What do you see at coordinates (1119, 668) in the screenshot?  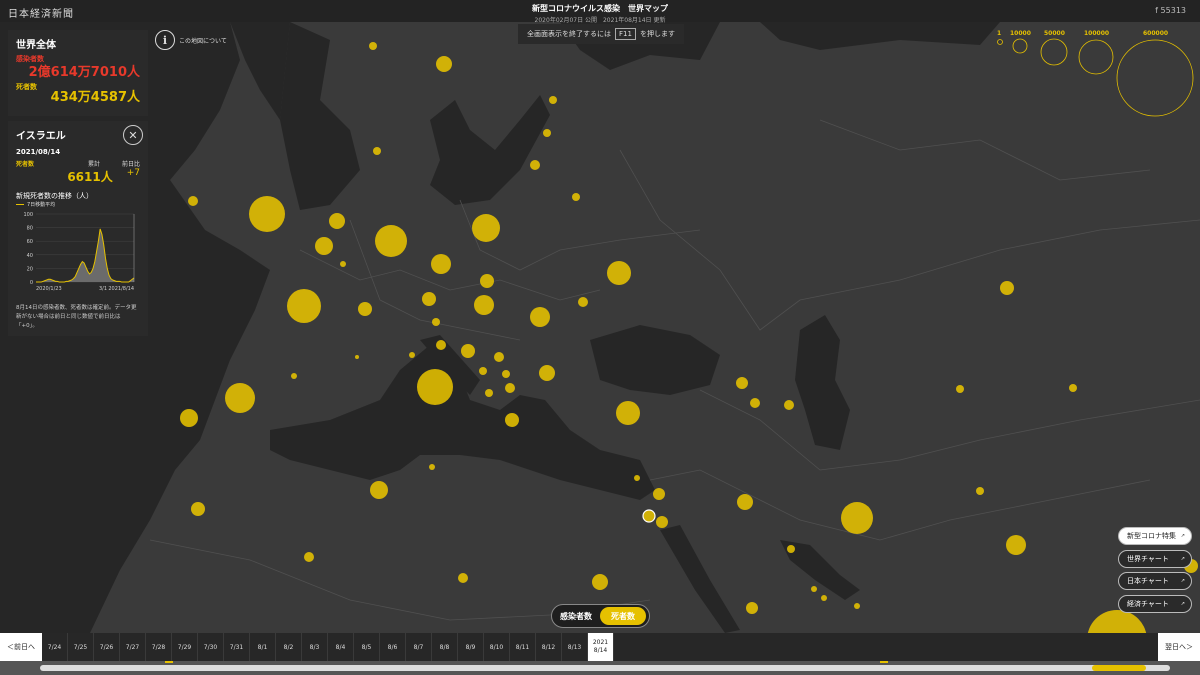 I see `scroll-thumb` at bounding box center [1119, 668].